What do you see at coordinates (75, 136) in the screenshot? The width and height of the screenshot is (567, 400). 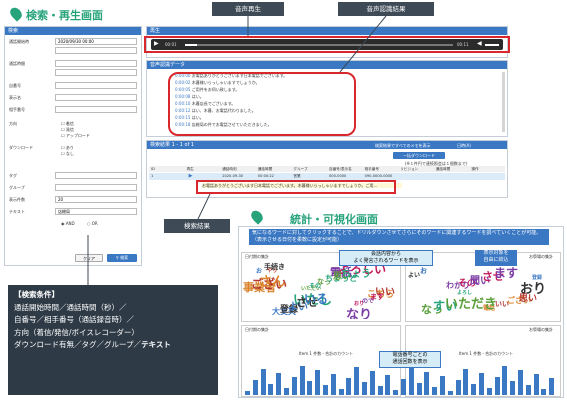 I see `direction-checkbox: ☐ アップロード` at bounding box center [75, 136].